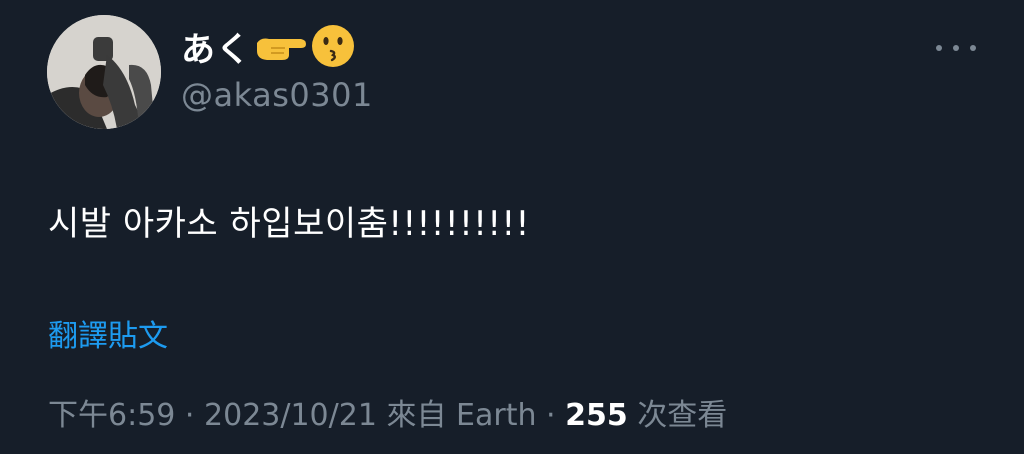  I want to click on tweet-time: 下午6:59, so click(111, 415).